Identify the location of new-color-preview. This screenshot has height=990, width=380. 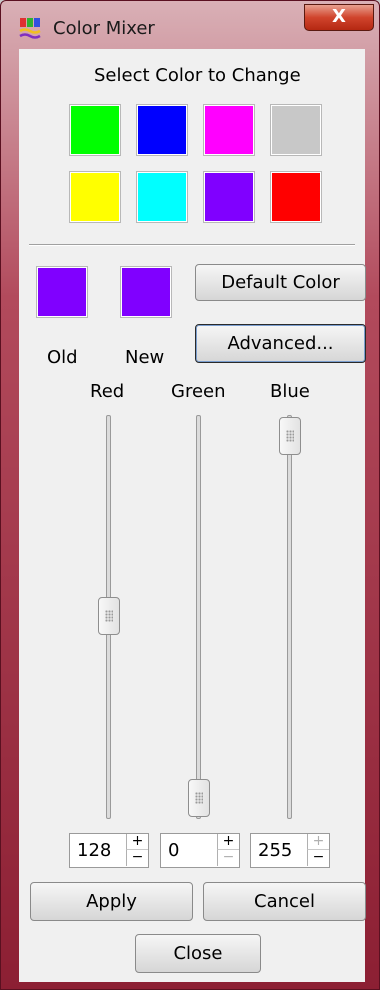
(146, 292).